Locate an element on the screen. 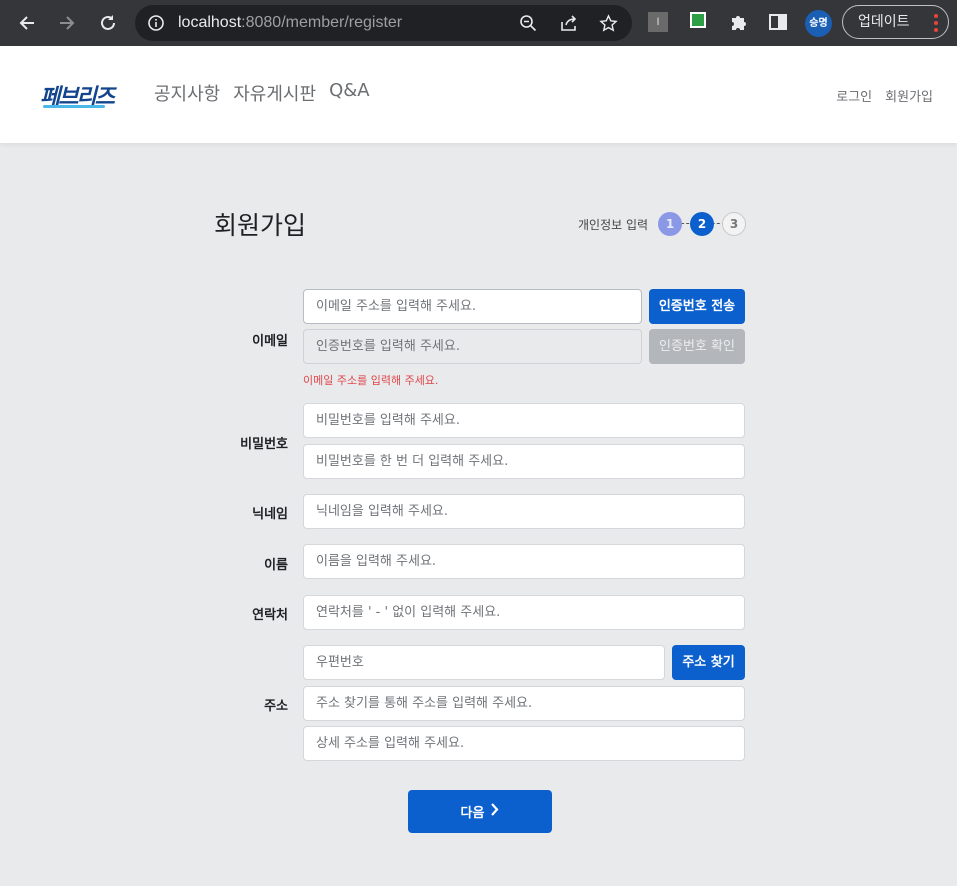 This screenshot has height=886, width=957. info-icon is located at coordinates (156, 25).